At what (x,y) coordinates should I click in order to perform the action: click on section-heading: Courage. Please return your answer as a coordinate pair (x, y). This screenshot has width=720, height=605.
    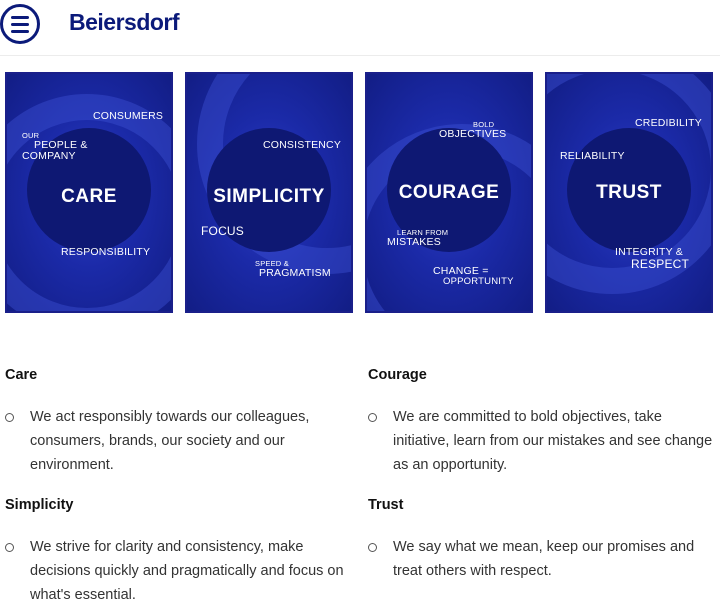
    Looking at the image, I should click on (397, 375).